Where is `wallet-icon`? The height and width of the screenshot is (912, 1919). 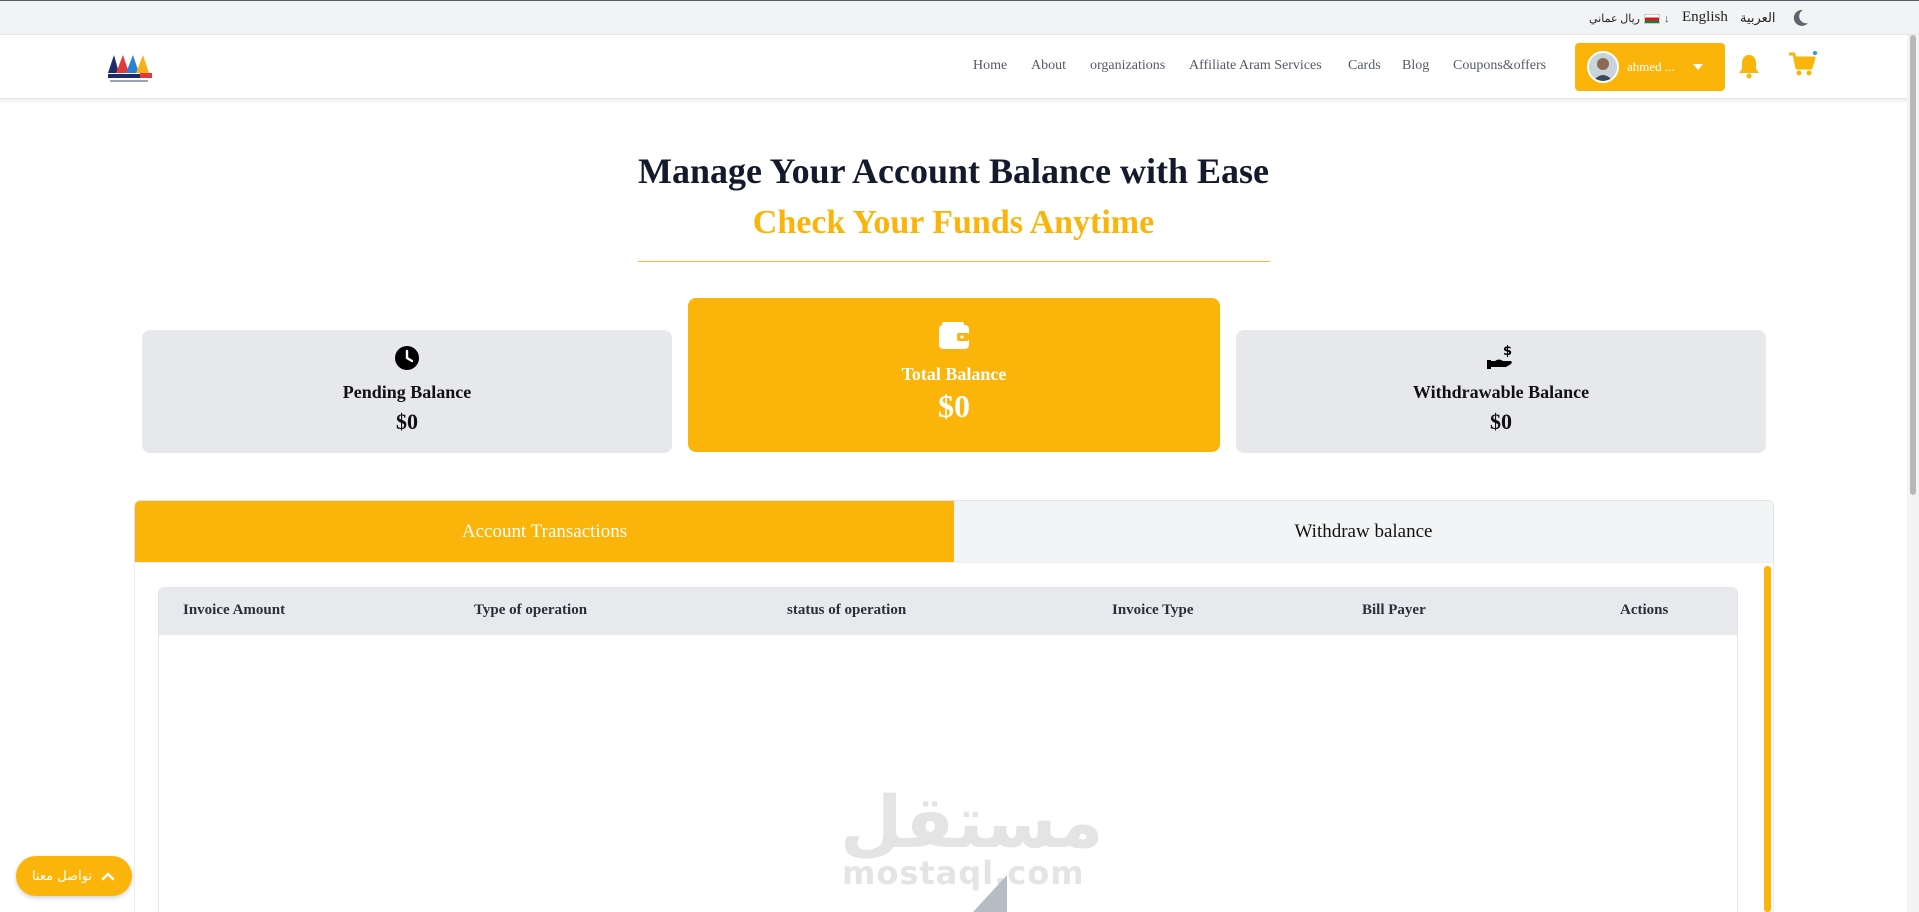
wallet-icon is located at coordinates (954, 335).